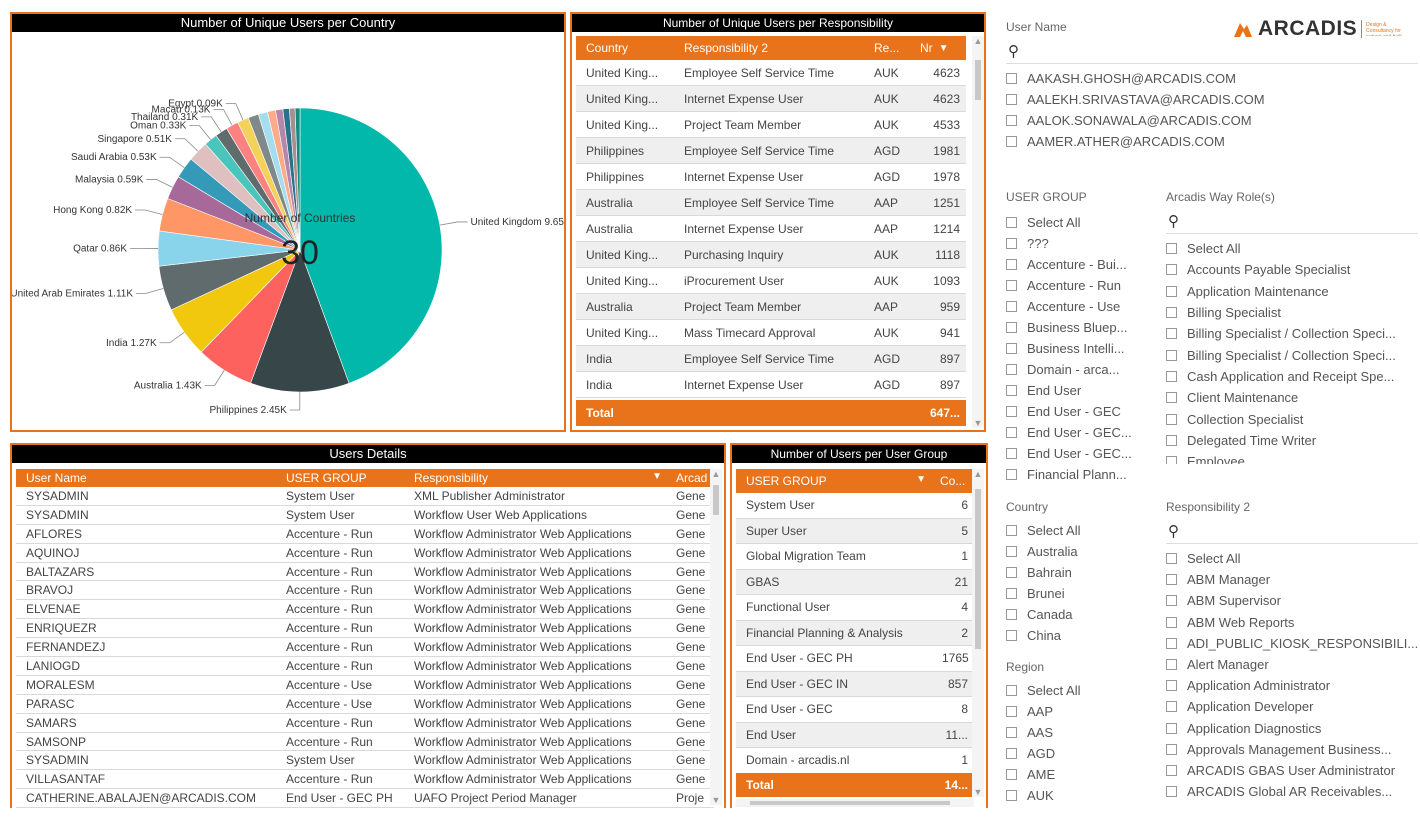 The height and width of the screenshot is (818, 1420). What do you see at coordinates (855, 532) in the screenshot?
I see `table-row: Super User5` at bounding box center [855, 532].